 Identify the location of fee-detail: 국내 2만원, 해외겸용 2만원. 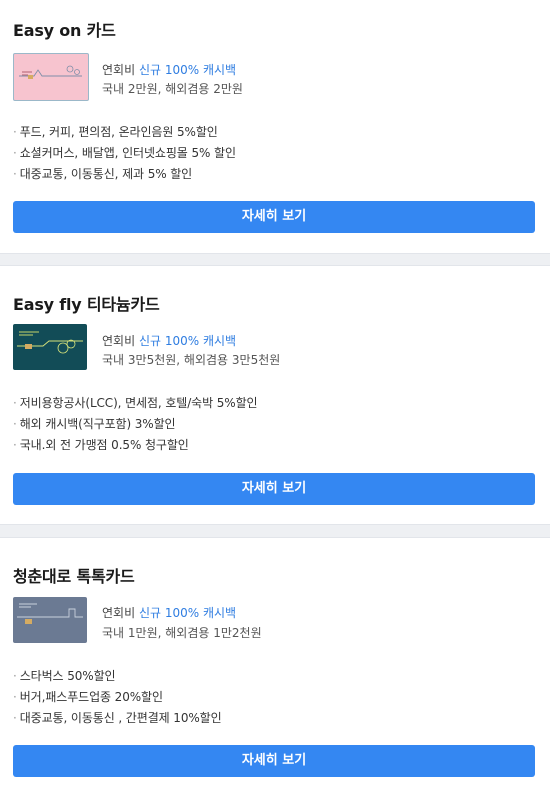
(172, 89).